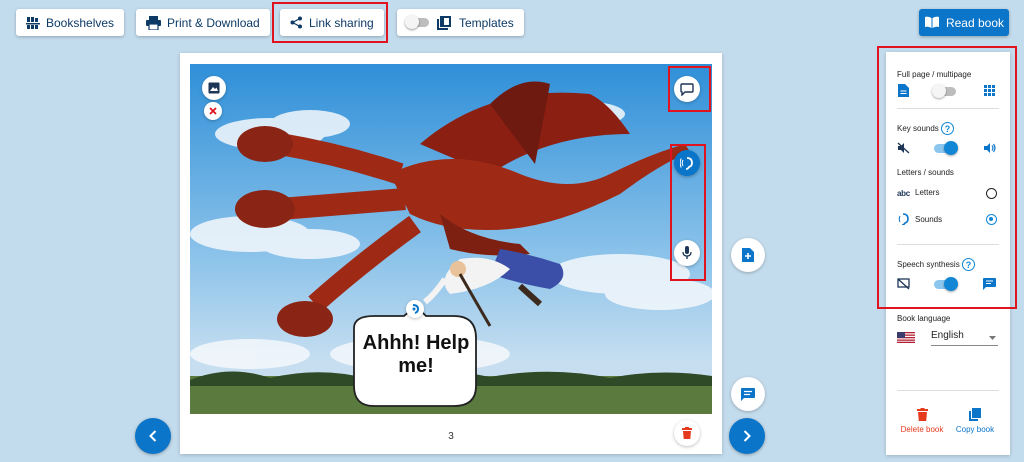 The image size is (1024, 462). What do you see at coordinates (80, 22) in the screenshot?
I see `bookshelves-label: Bookshelves` at bounding box center [80, 22].